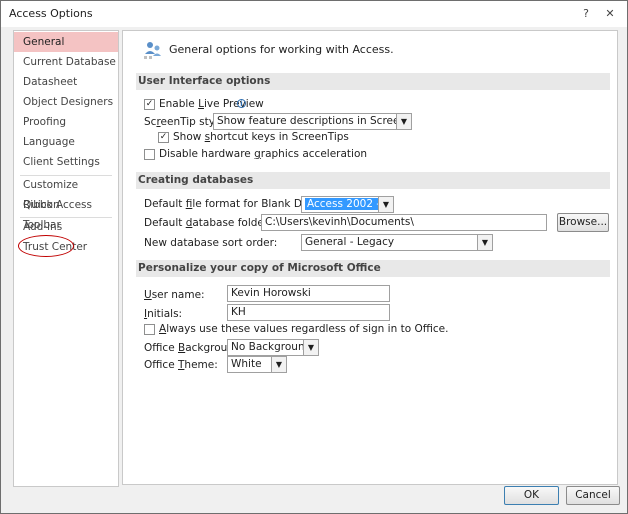 The image size is (628, 514). What do you see at coordinates (211, 104) in the screenshot?
I see `enable-live-preview-label: Enable Live Preview` at bounding box center [211, 104].